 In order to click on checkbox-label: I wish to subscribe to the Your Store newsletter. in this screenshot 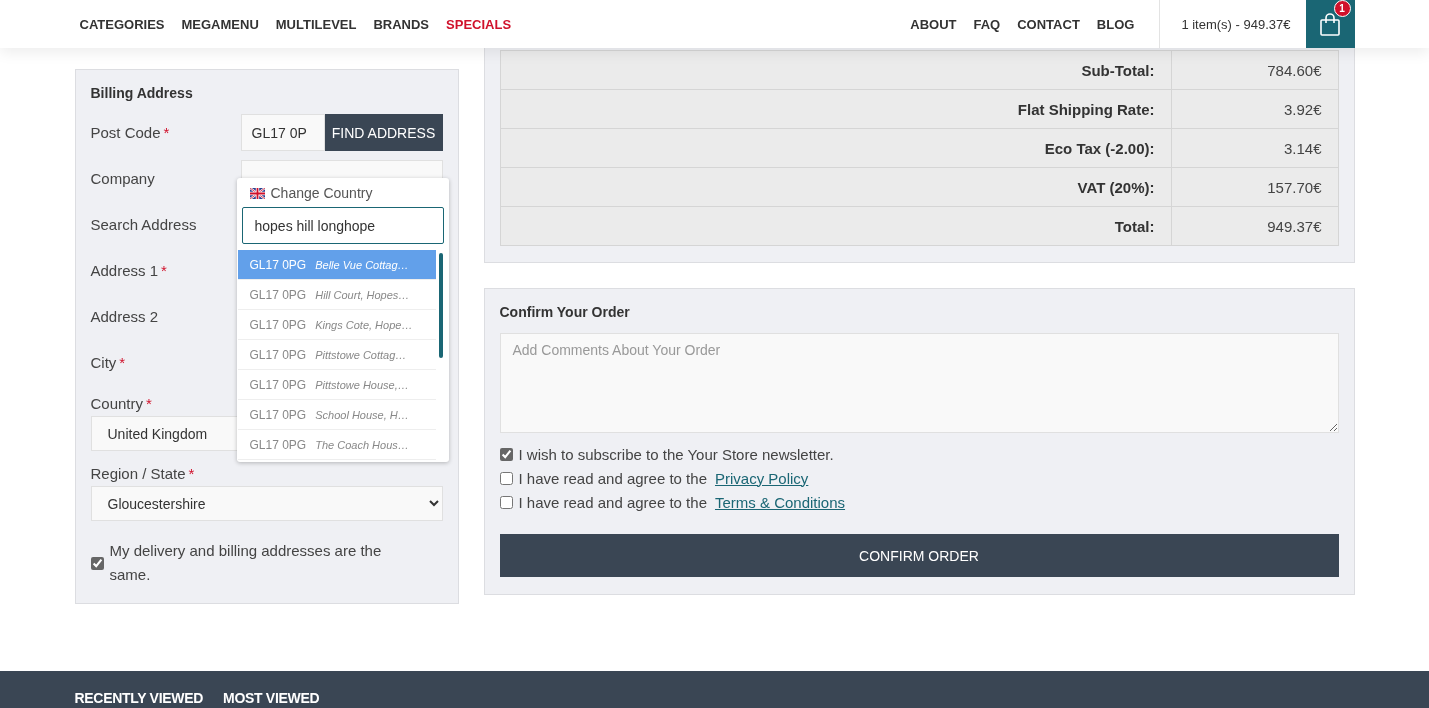, I will do `click(676, 454)`.